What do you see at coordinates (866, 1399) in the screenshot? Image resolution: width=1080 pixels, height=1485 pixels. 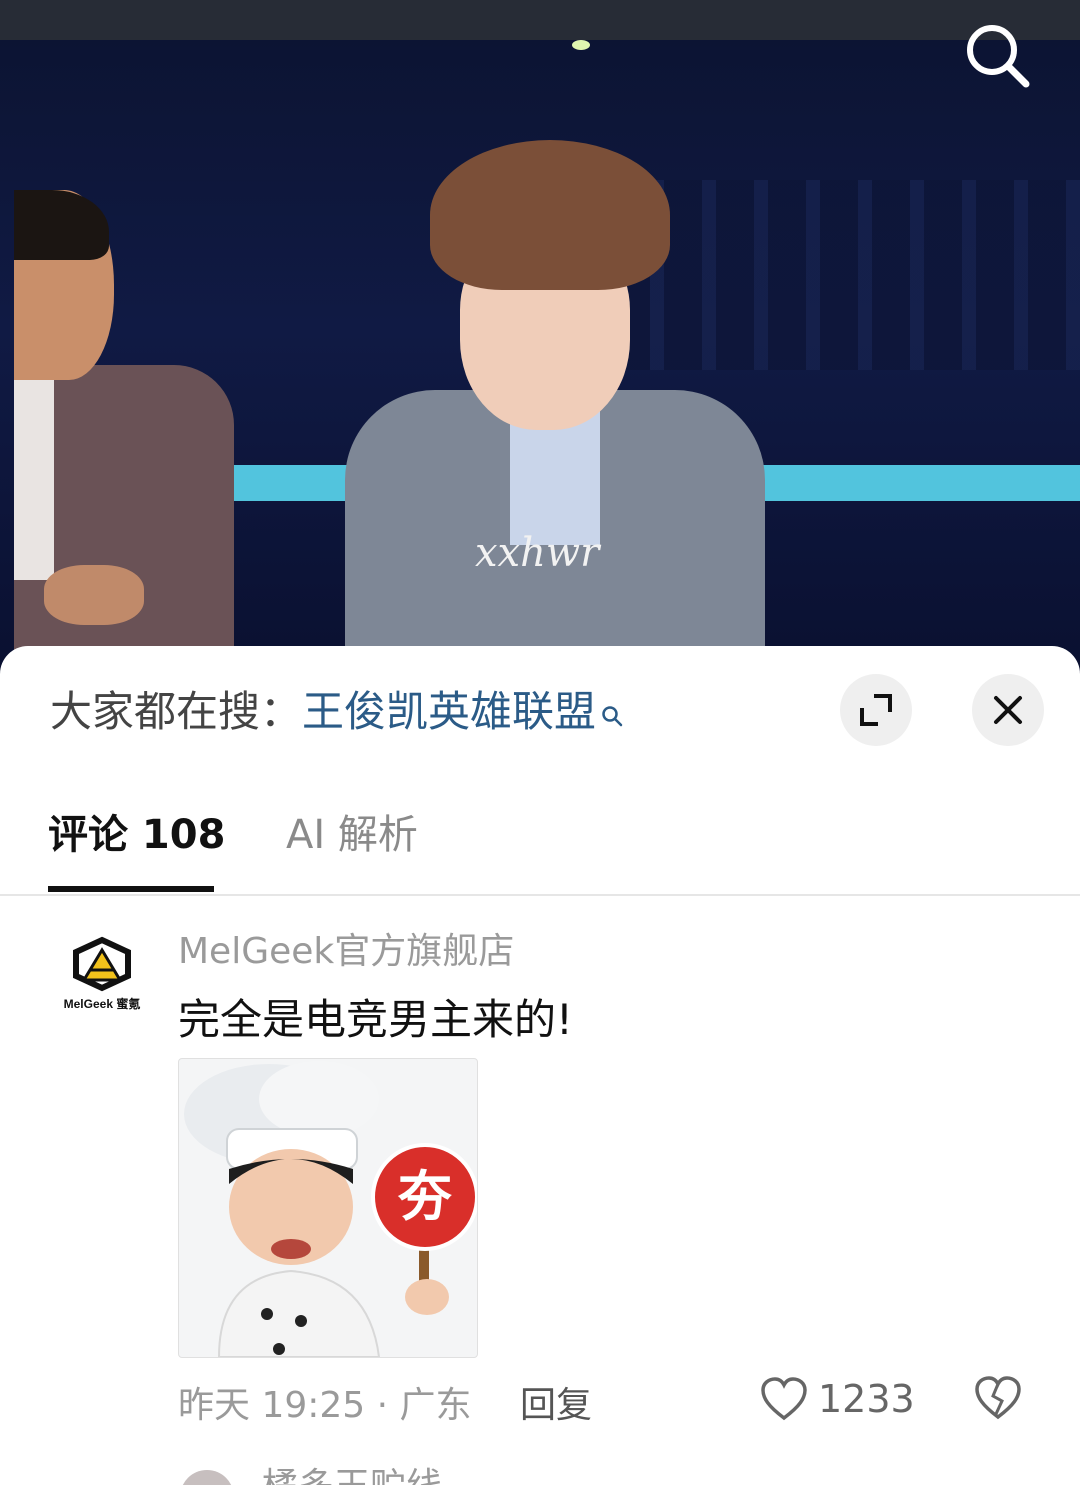 I see `like-count: 1233` at bounding box center [866, 1399].